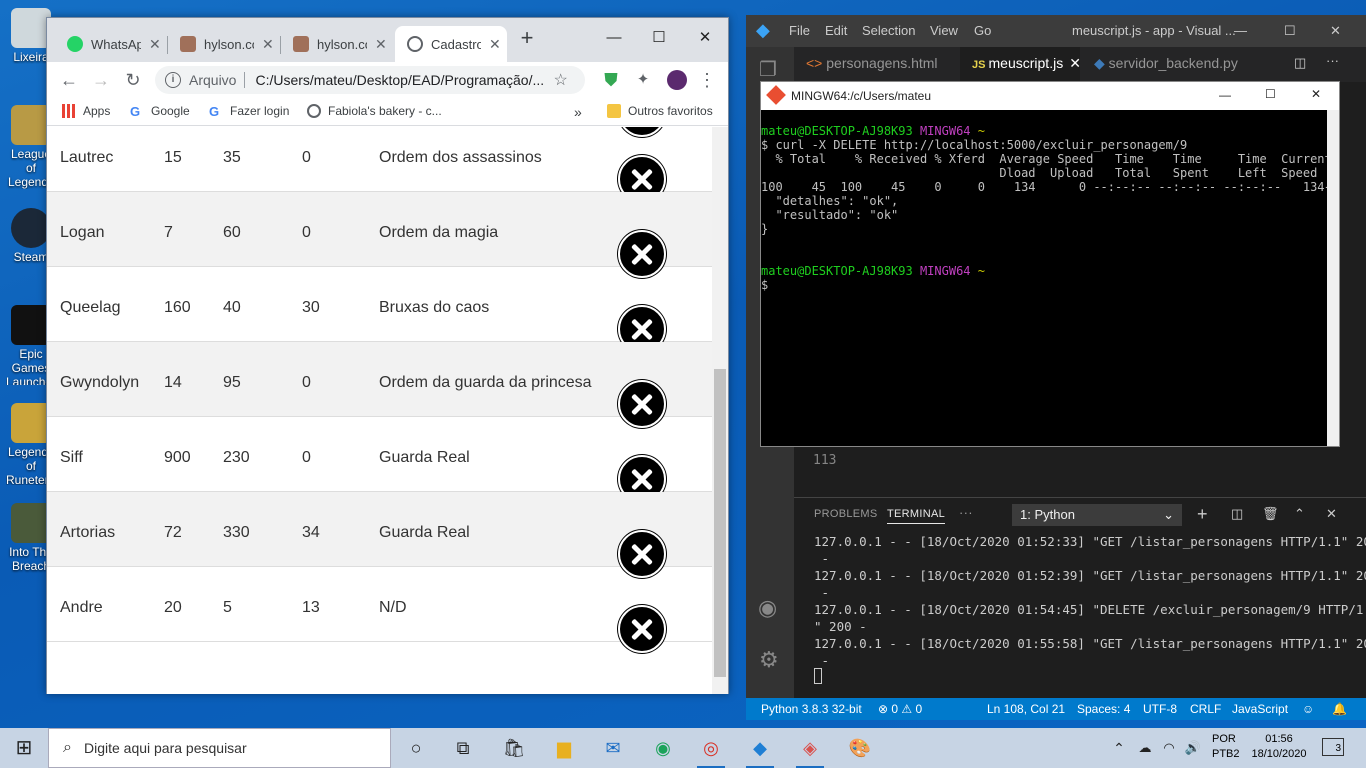 The height and width of the screenshot is (768, 1366). Describe the element at coordinates (451, 44) in the screenshot. I see `tab-cadastro: Cadastro ✕` at that location.